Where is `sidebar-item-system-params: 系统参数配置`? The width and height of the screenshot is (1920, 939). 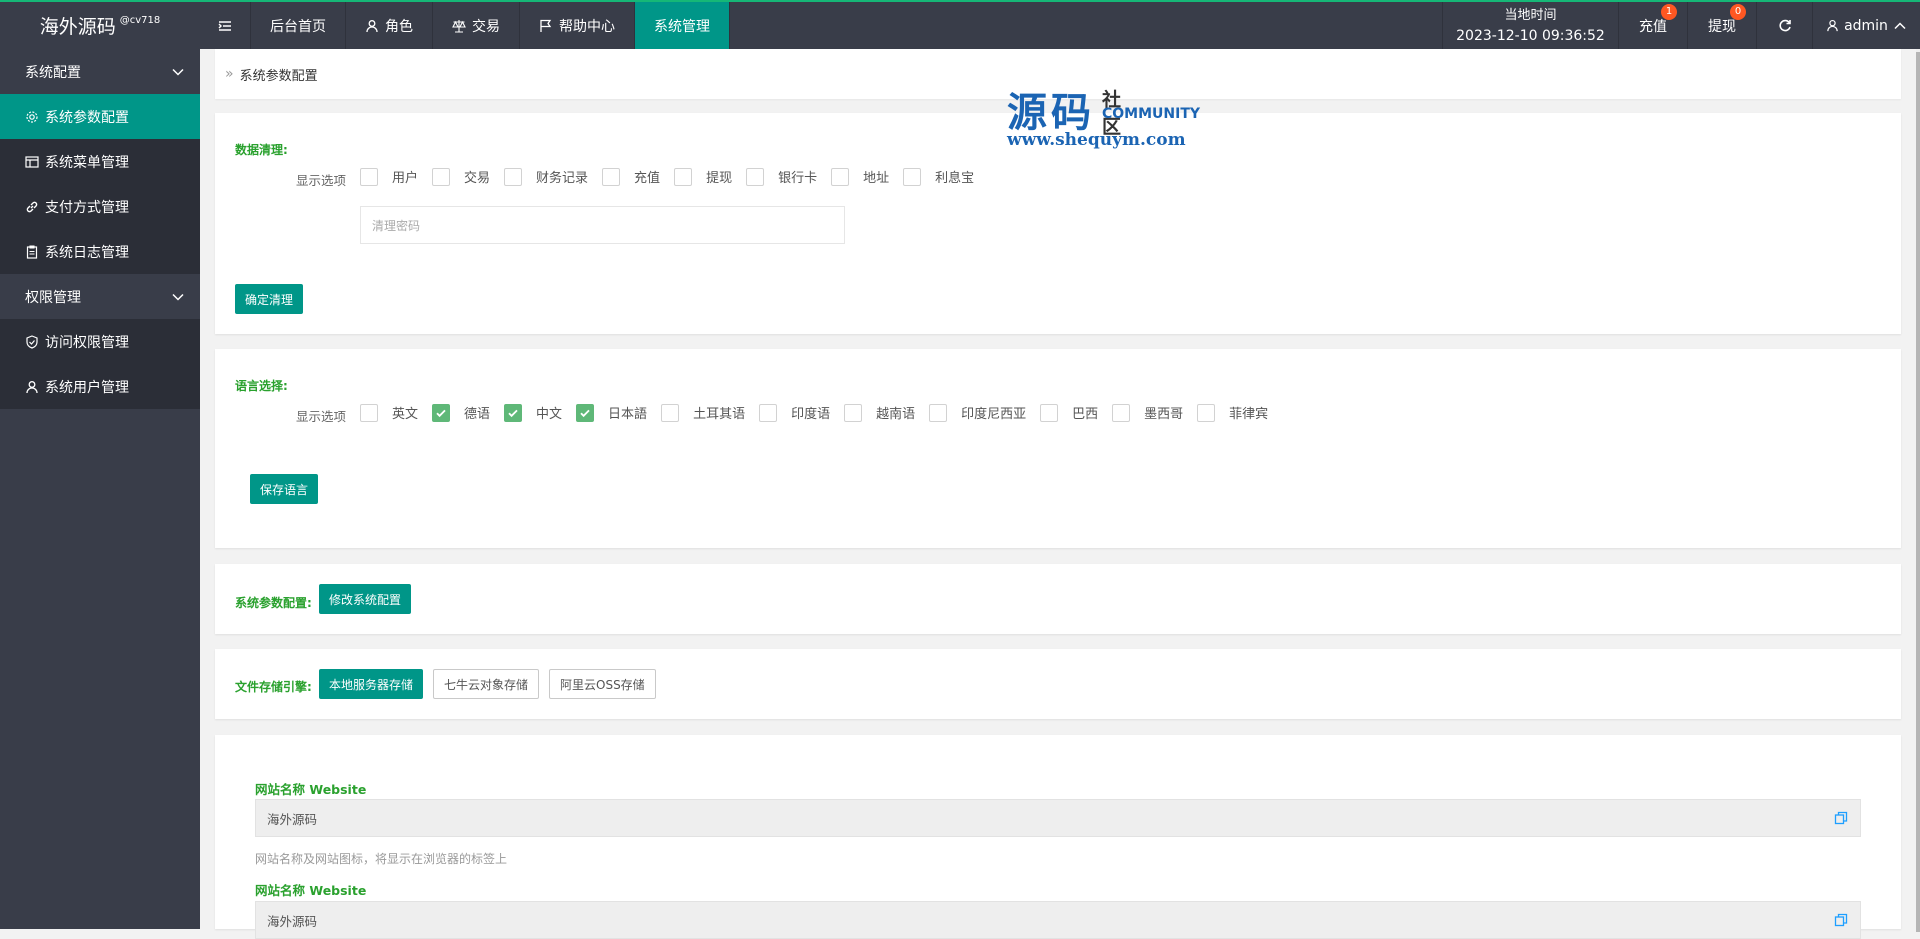 sidebar-item-system-params: 系统参数配置 is located at coordinates (100, 116).